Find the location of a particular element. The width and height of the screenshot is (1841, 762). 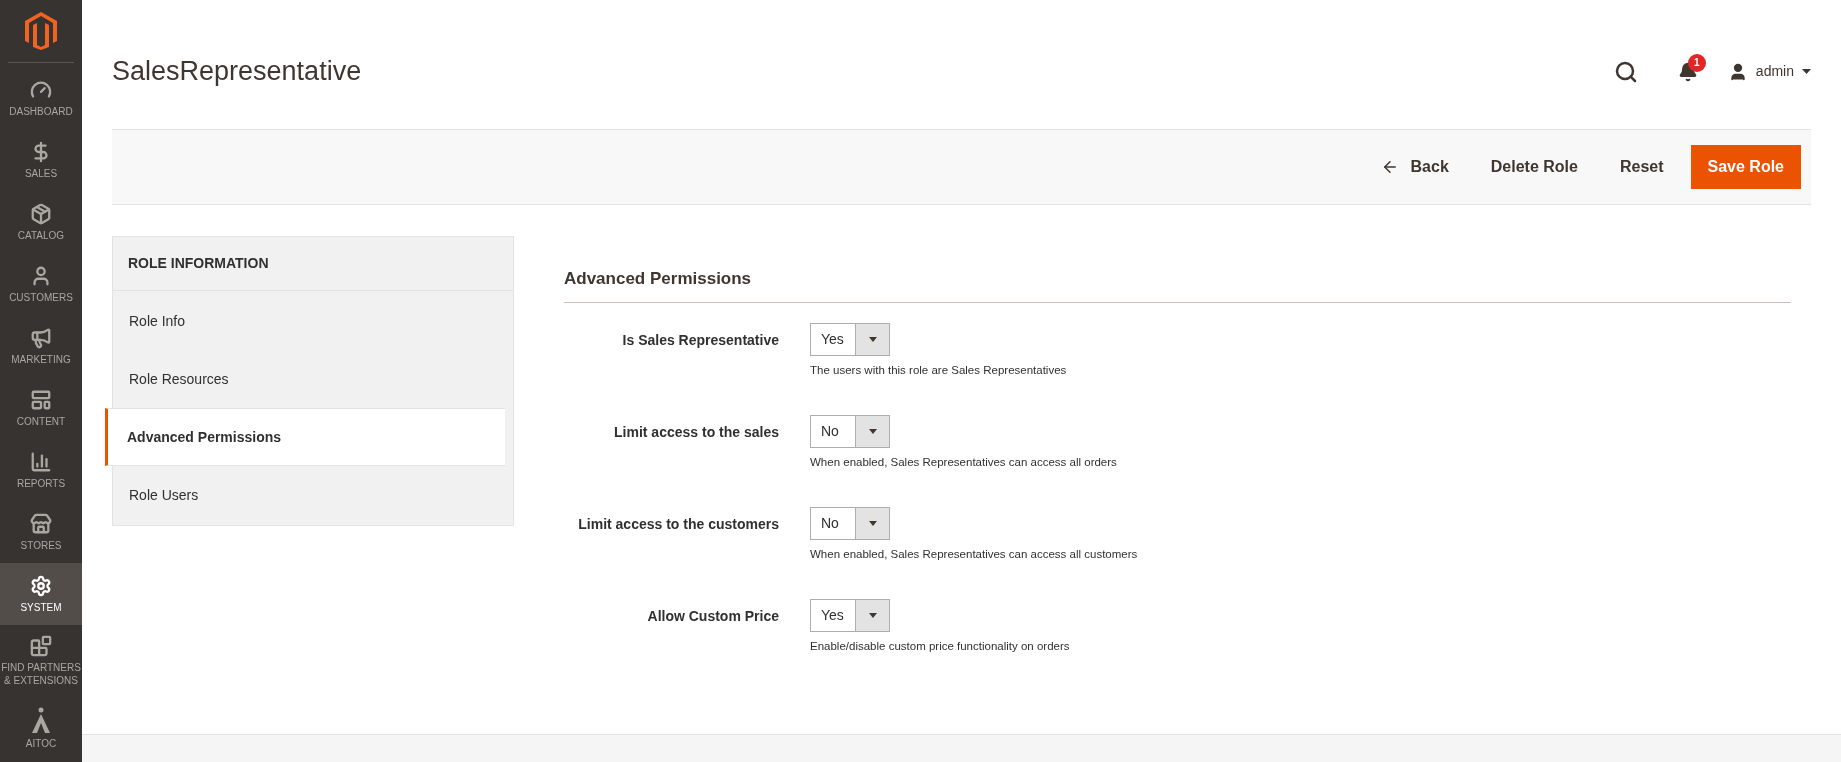

action-button: Delete Role is located at coordinates (1534, 167).